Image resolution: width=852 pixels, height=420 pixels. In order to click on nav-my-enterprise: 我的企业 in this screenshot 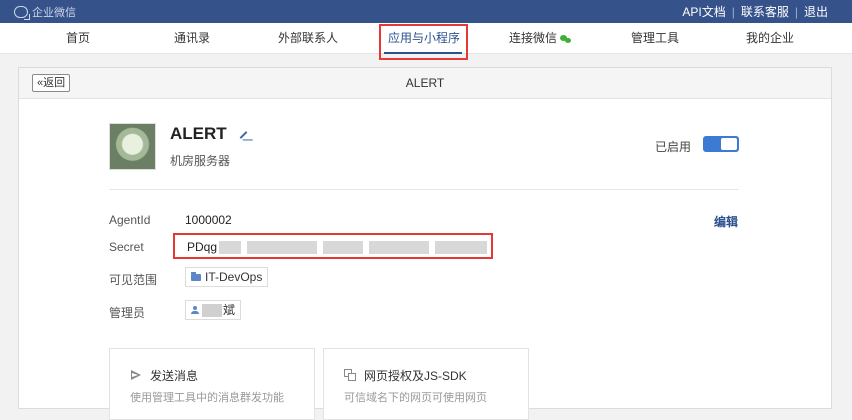, I will do `click(770, 38)`.